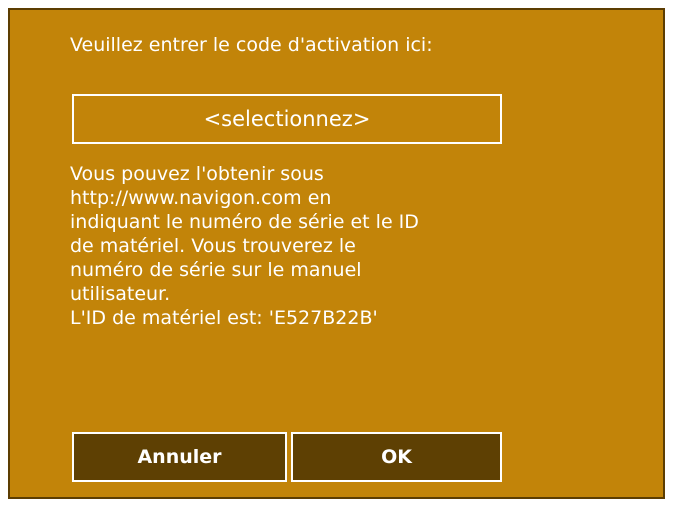  Describe the element at coordinates (120, 294) in the screenshot. I see `info-line: utilisateur.` at that location.